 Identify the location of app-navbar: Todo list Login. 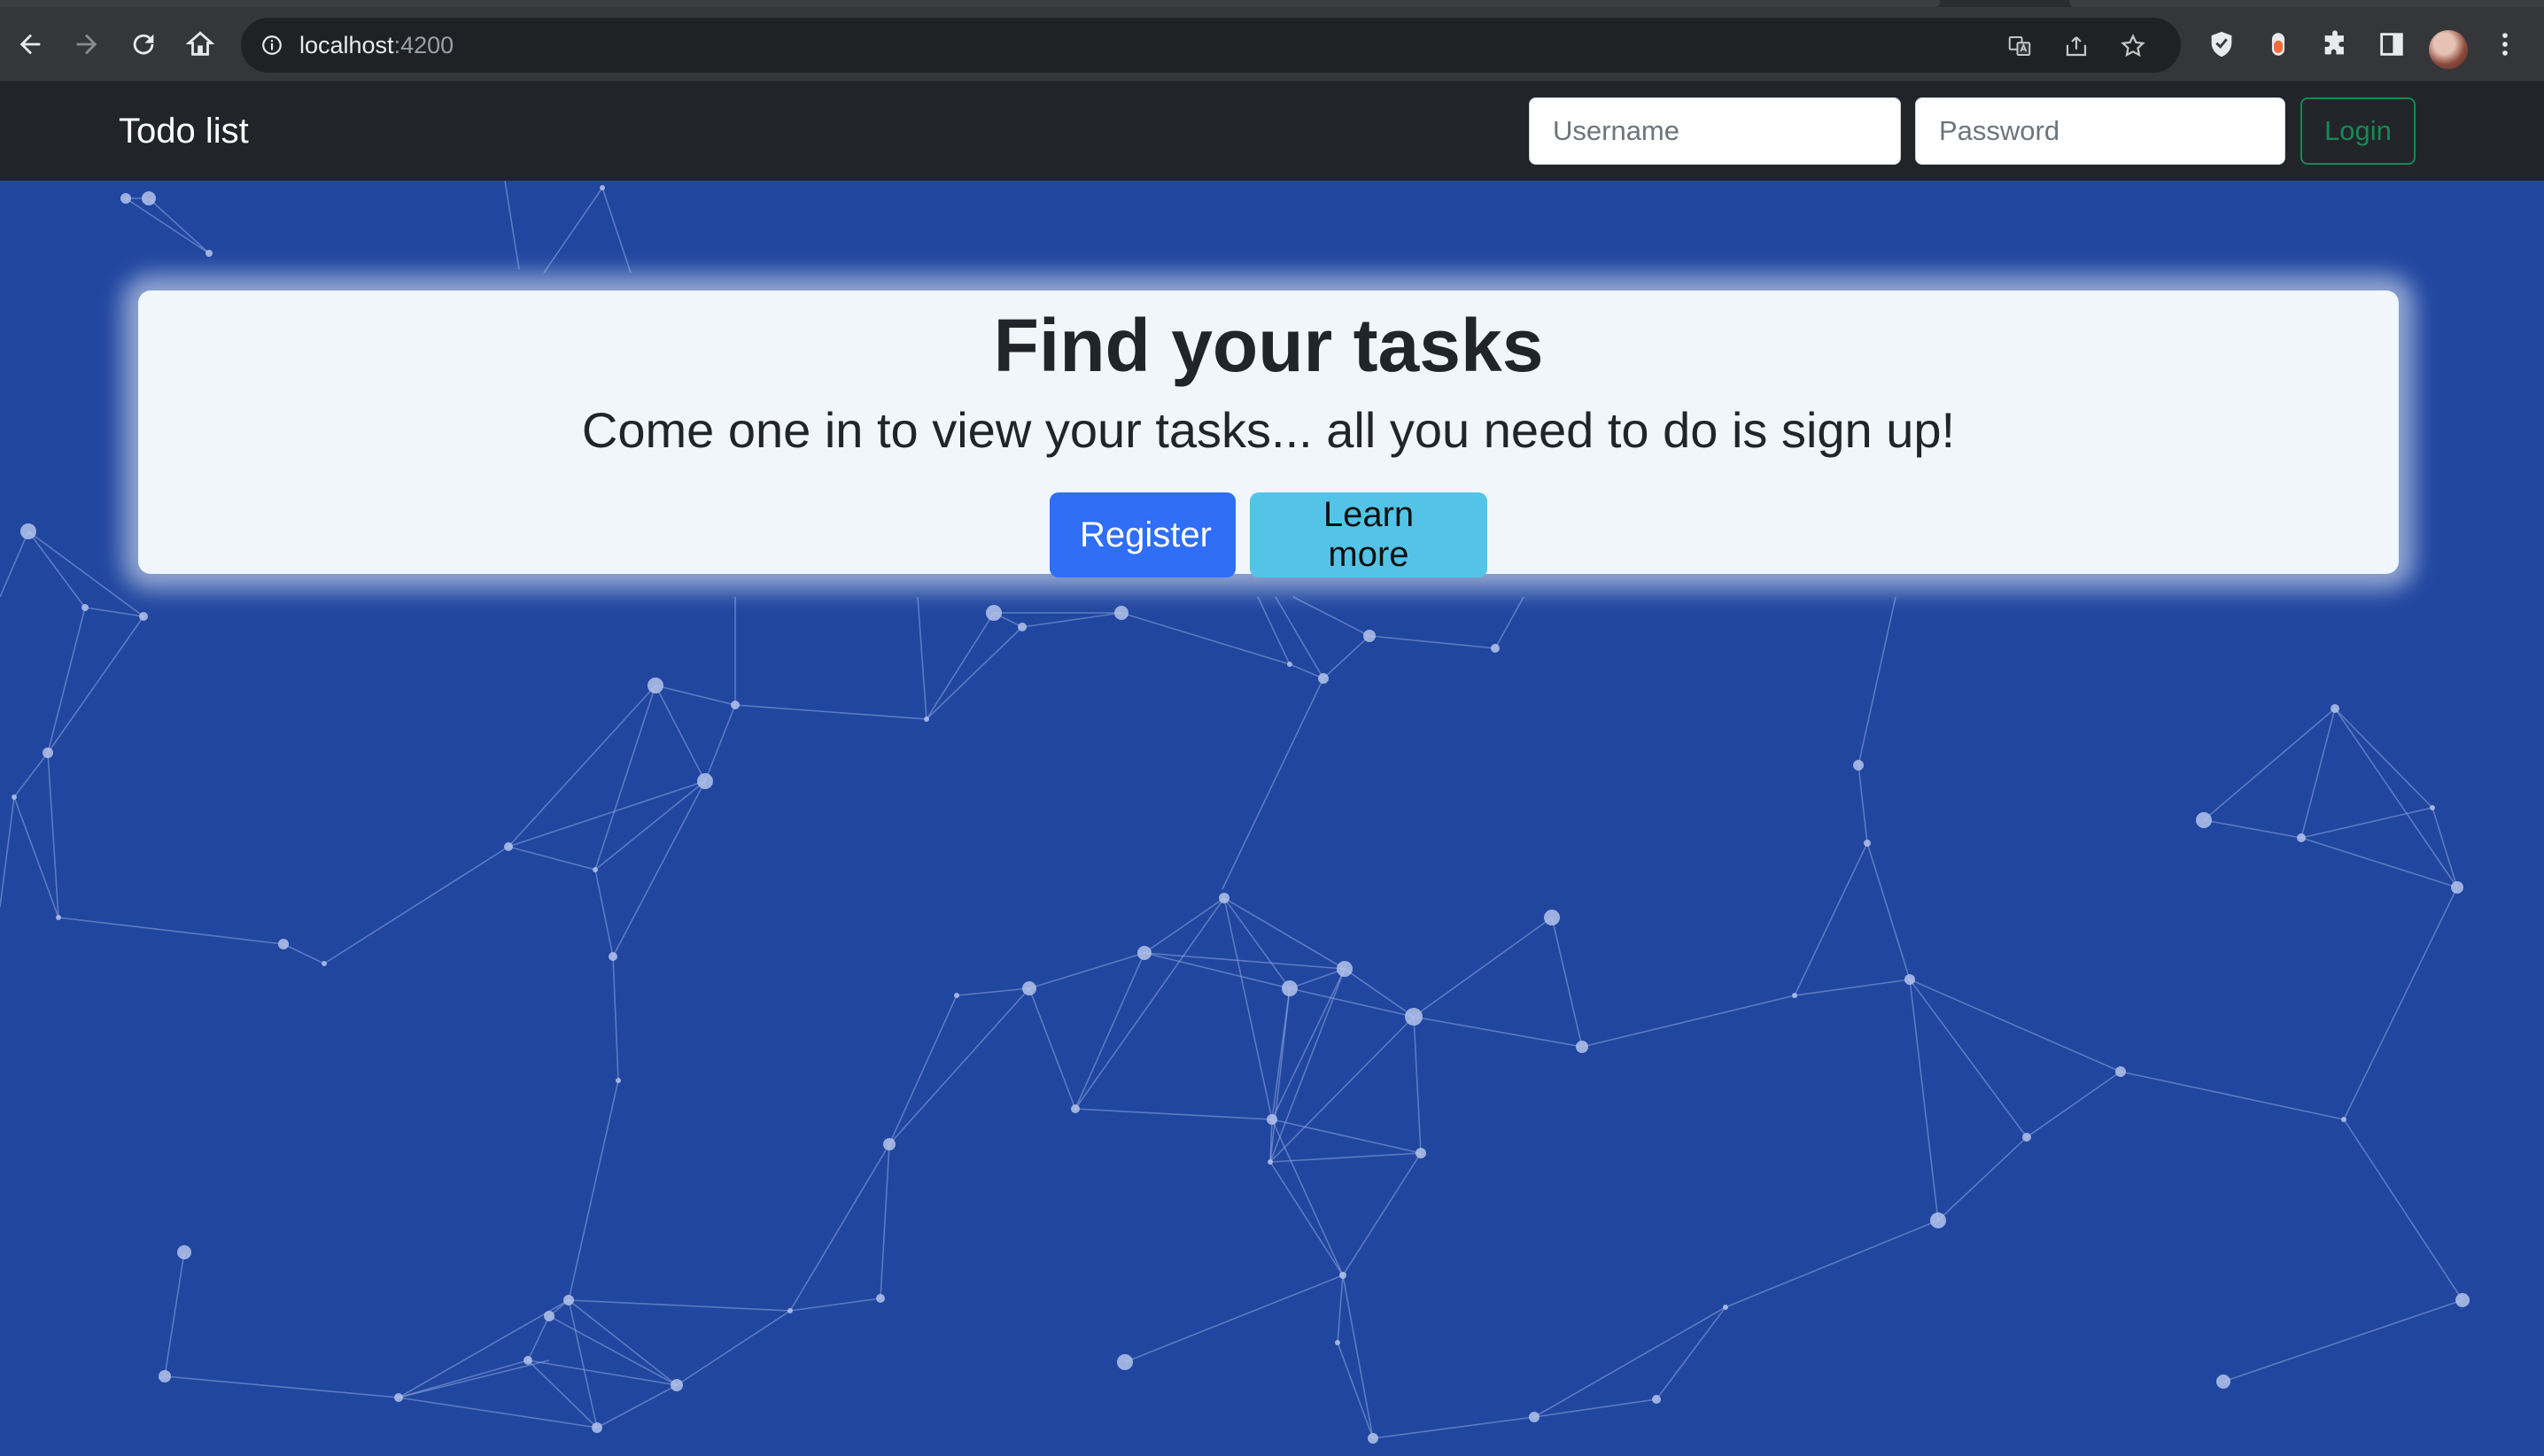
(1272, 131).